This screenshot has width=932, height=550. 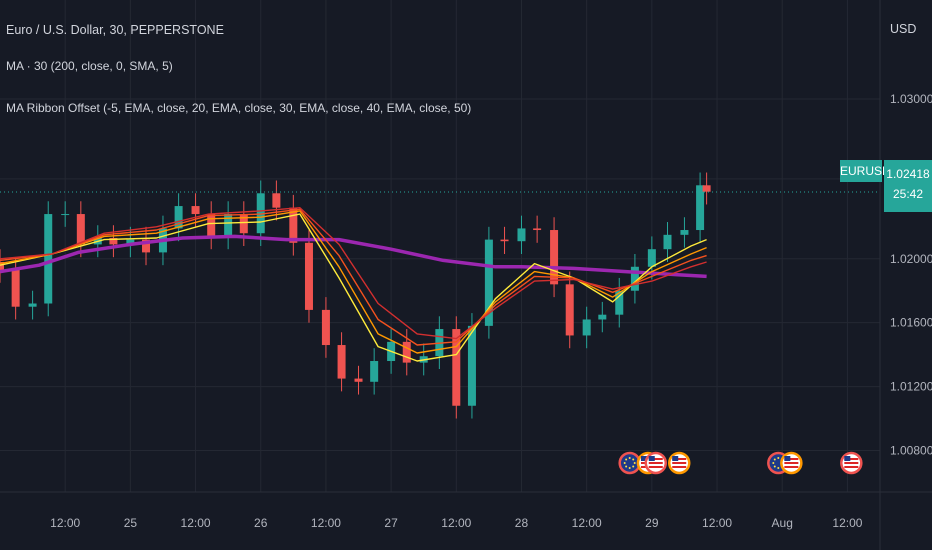 I want to click on ma-indicator-legend: MA · 30 (200, close, 0, SMA, 5), so click(x=89, y=66).